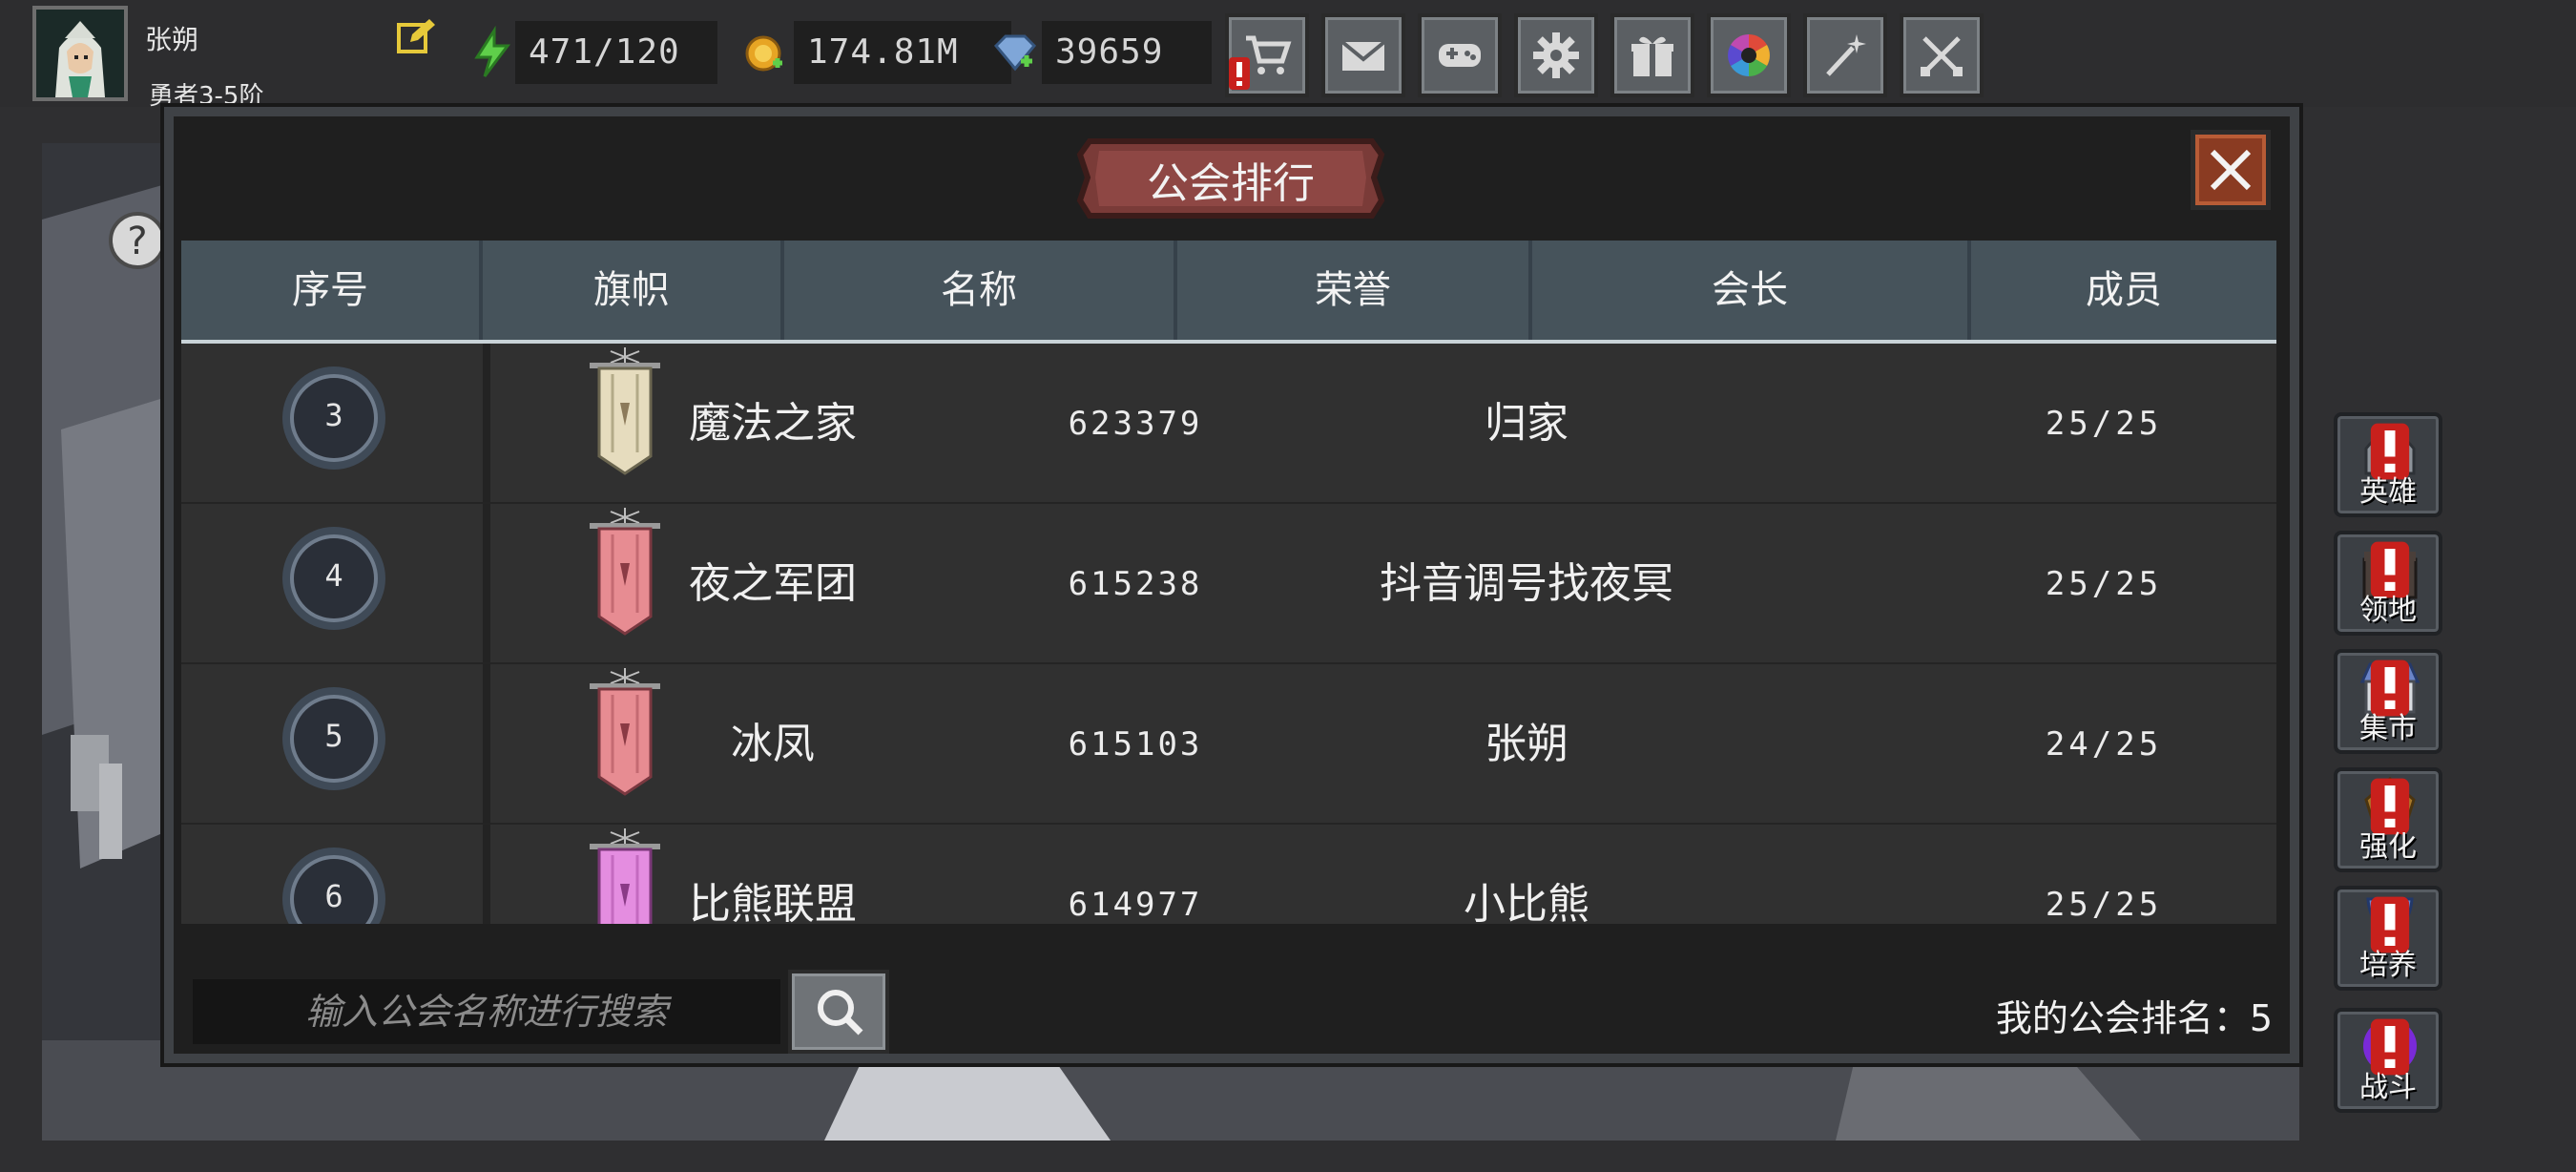 This screenshot has width=2576, height=1172. I want to click on side-menu-label: 强化, so click(2388, 847).